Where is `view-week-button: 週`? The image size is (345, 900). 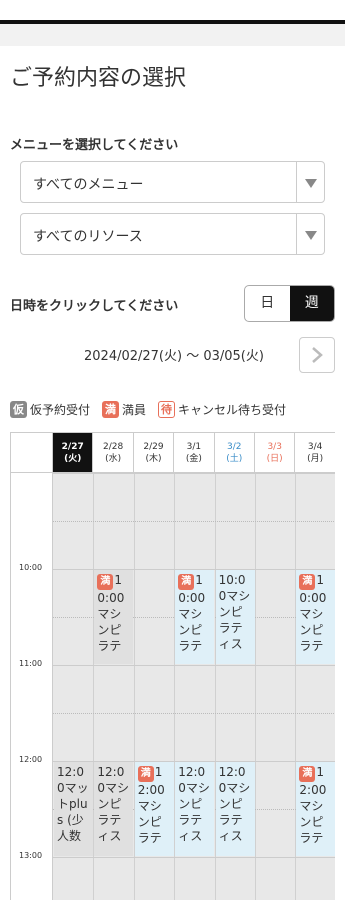 view-week-button: 週 is located at coordinates (311, 303).